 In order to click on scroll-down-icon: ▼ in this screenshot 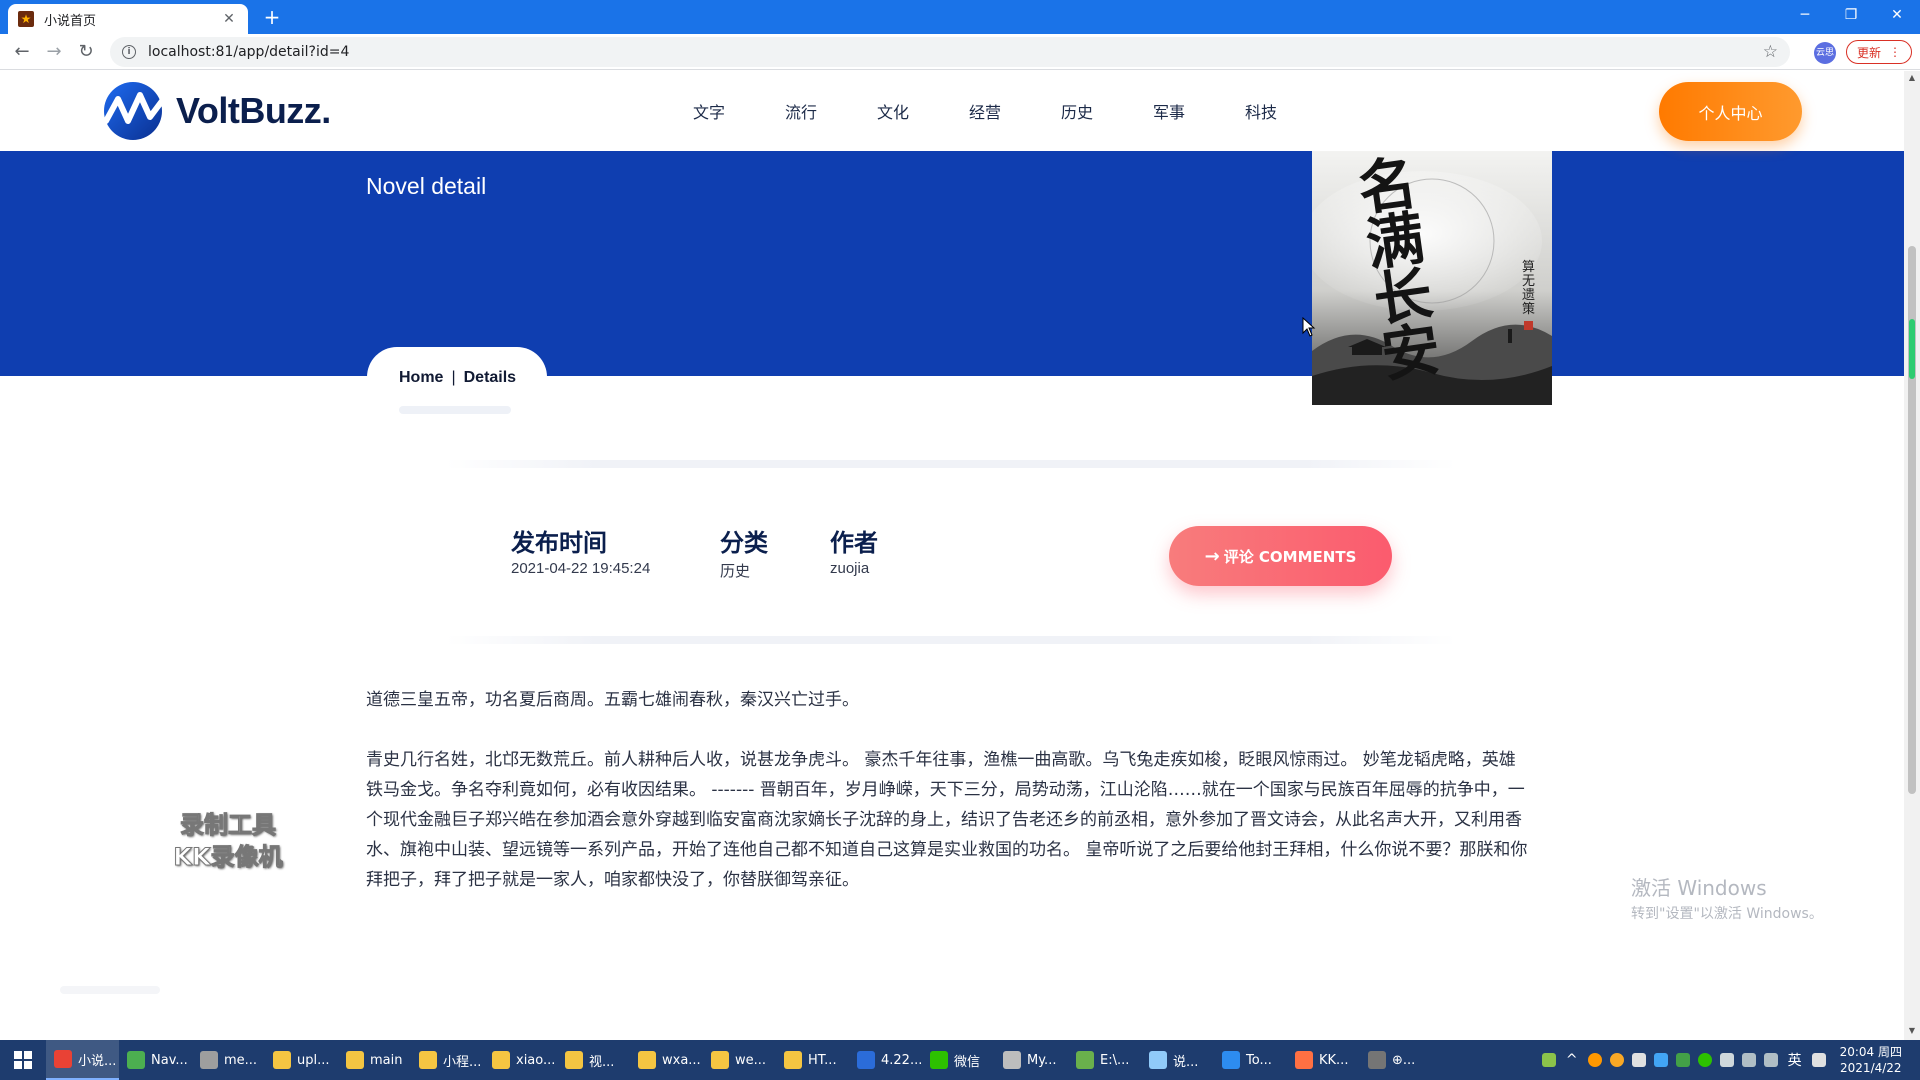, I will do `click(1912, 1030)`.